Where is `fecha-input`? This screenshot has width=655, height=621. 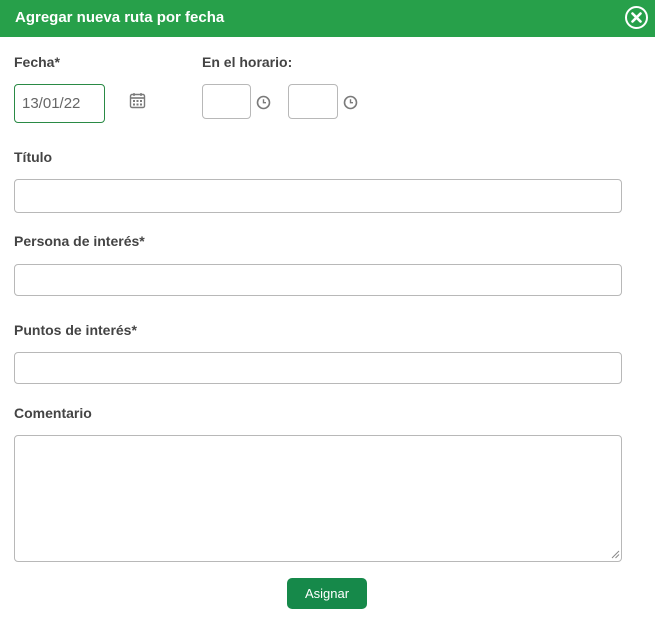 fecha-input is located at coordinates (59, 103).